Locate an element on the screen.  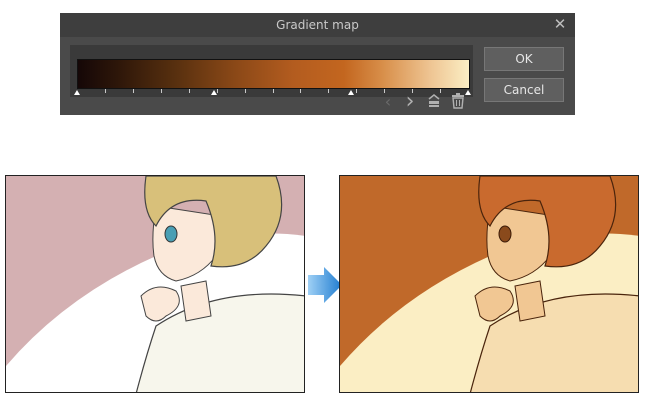
previous-icon: ‹ is located at coordinates (388, 102).